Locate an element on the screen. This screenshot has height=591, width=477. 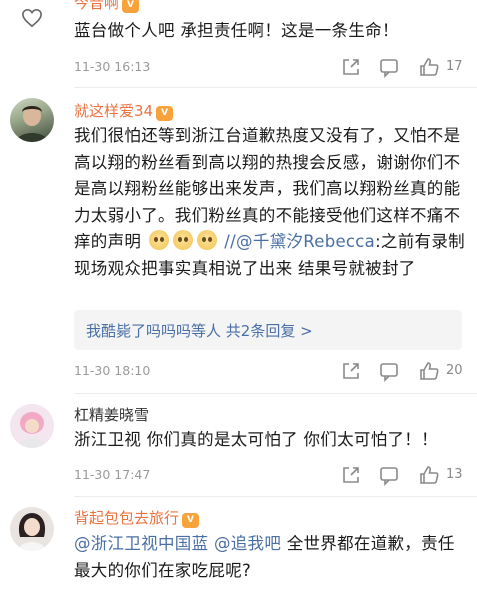
like-count: 13 is located at coordinates (454, 474).